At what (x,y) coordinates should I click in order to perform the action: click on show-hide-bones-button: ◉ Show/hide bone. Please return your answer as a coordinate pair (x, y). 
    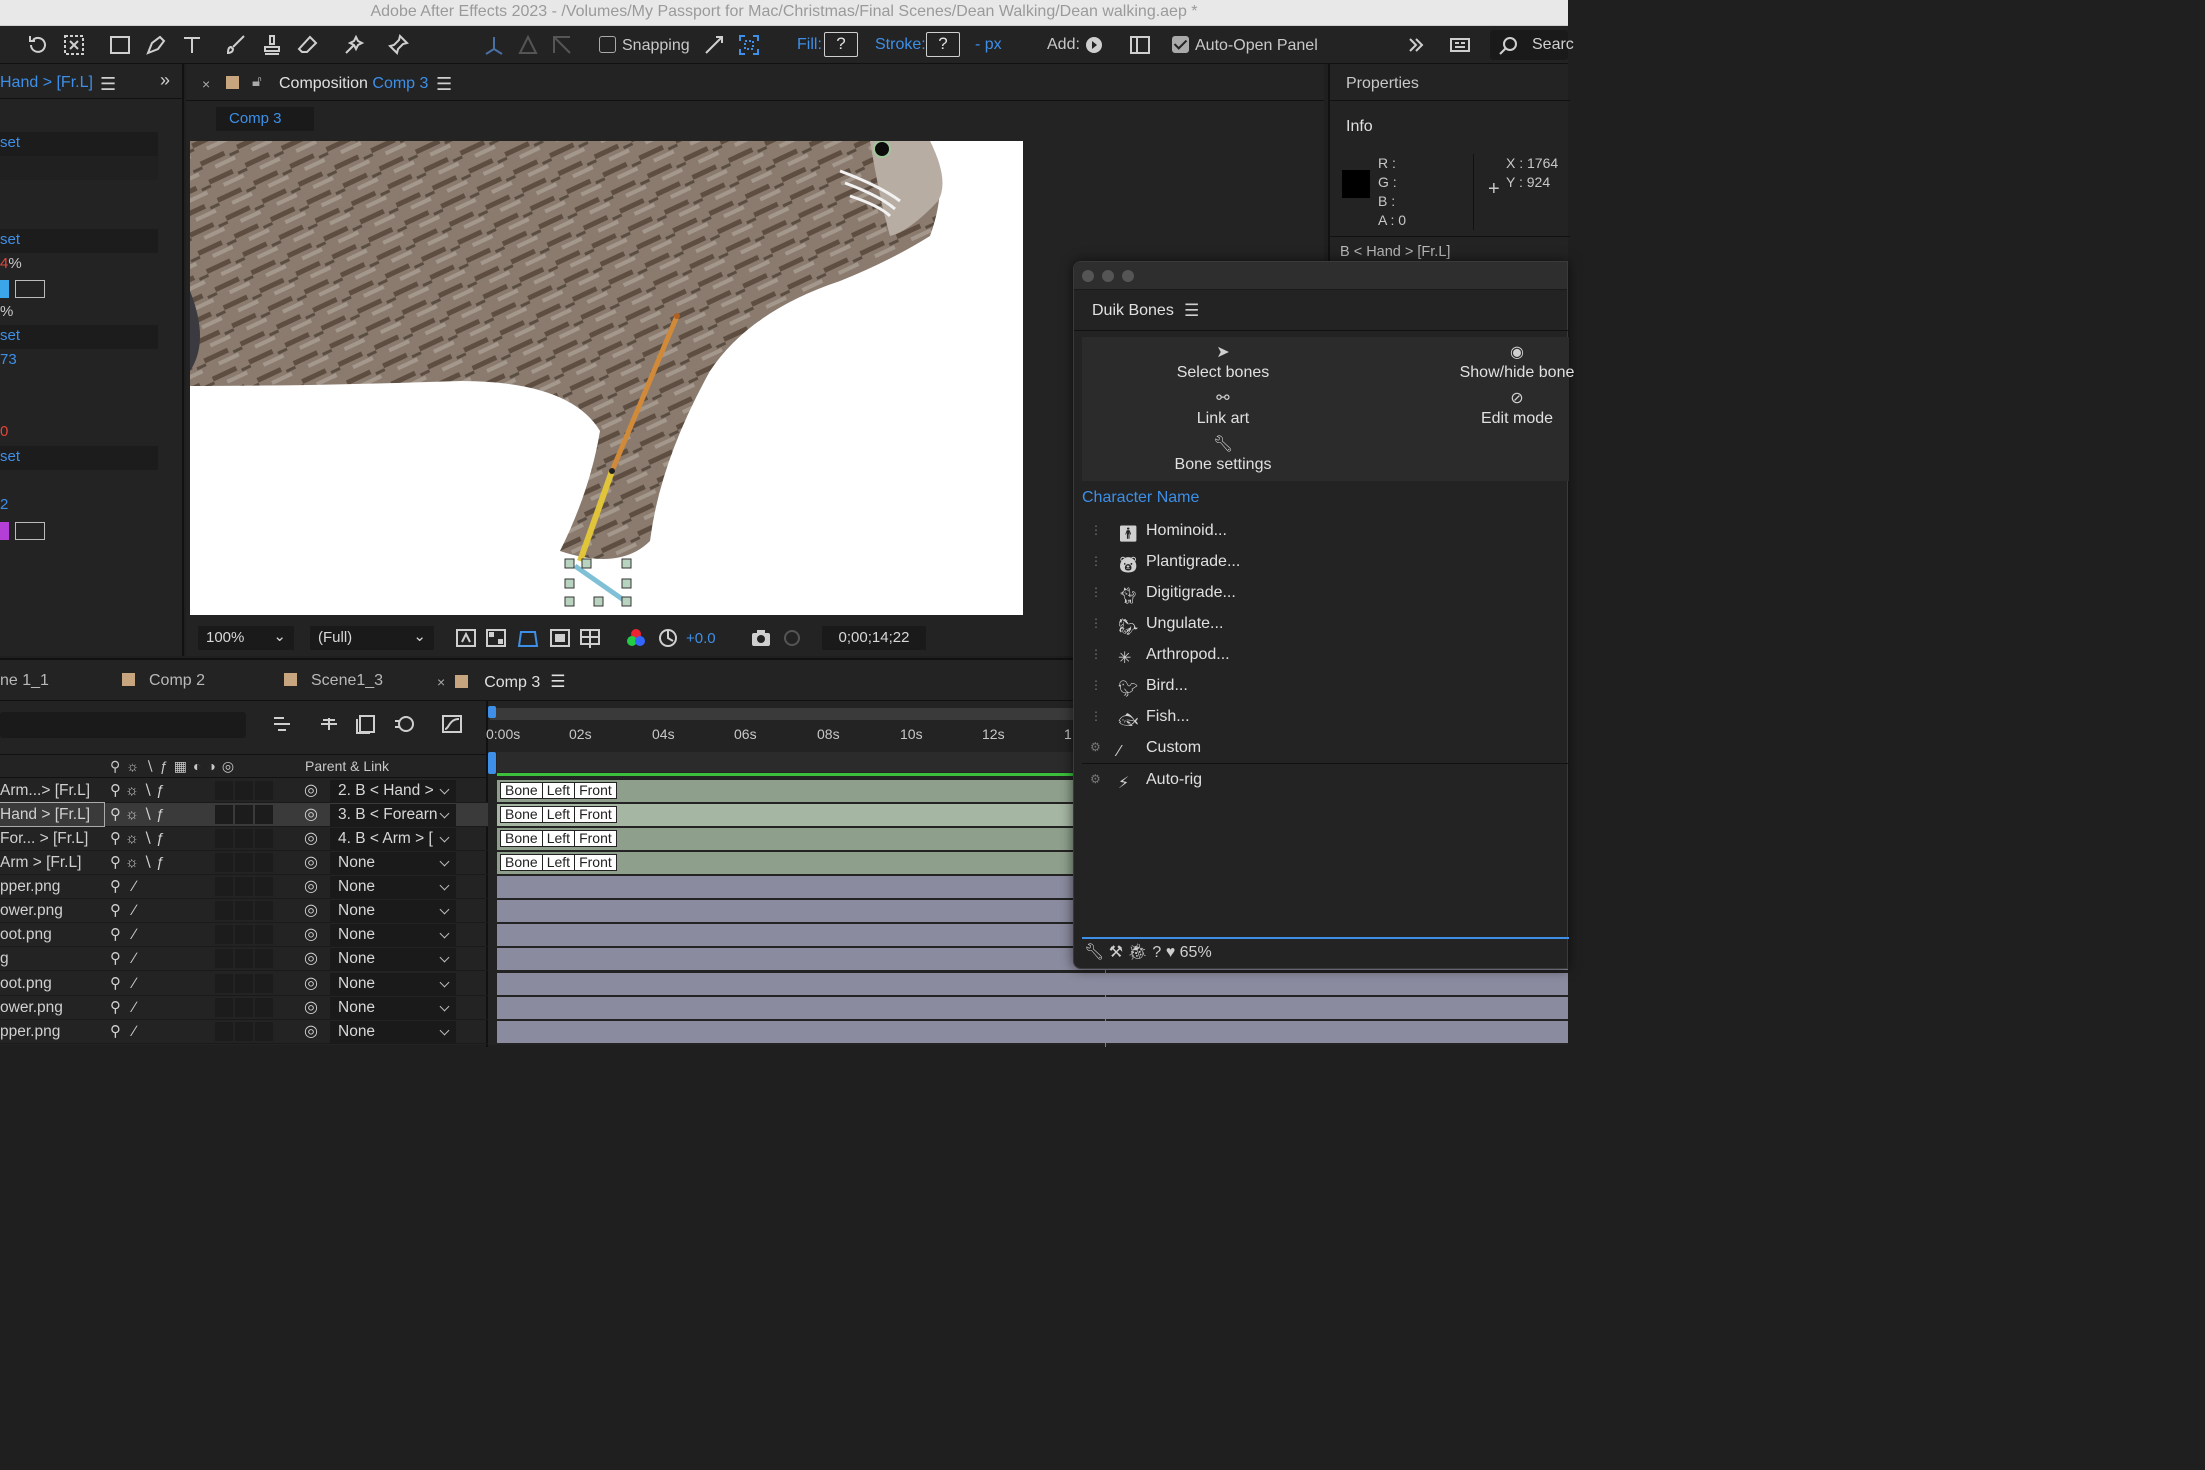
    Looking at the image, I should click on (1517, 362).